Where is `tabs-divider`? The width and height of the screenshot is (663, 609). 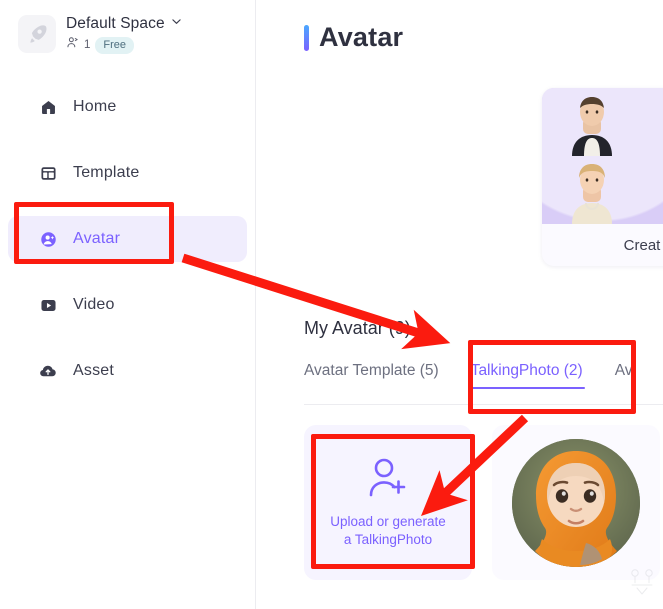 tabs-divider is located at coordinates (483, 404).